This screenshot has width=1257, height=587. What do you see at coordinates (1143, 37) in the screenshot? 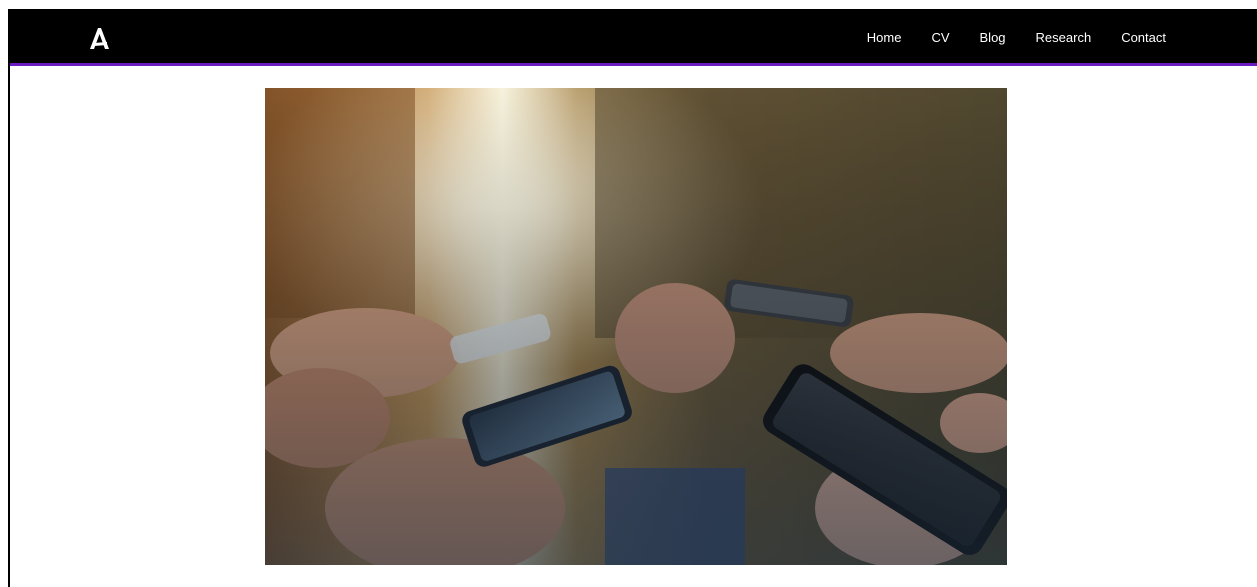
I see `nav-link-contact: Contact` at bounding box center [1143, 37].